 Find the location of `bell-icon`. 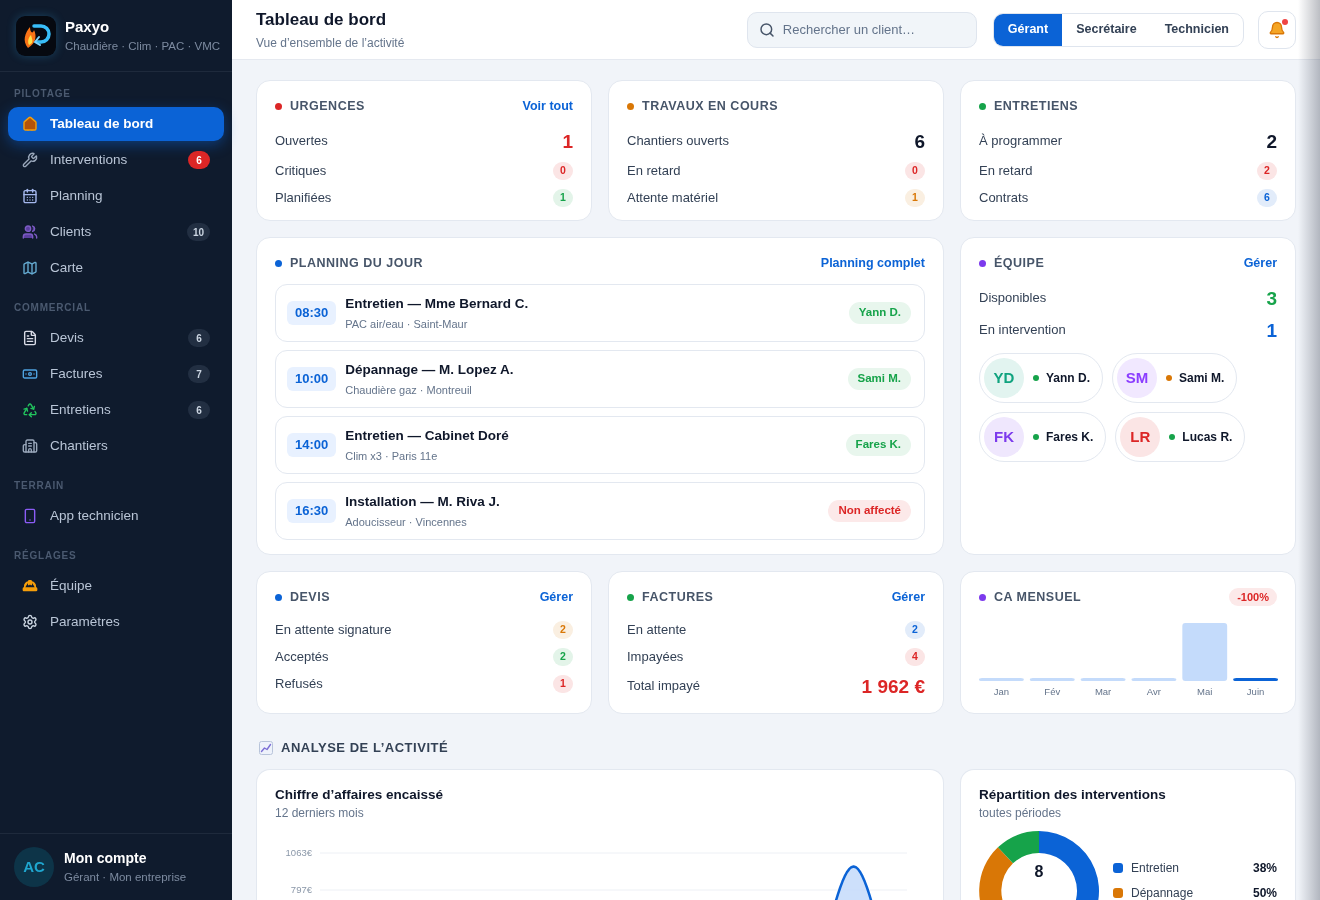

bell-icon is located at coordinates (1277, 29).